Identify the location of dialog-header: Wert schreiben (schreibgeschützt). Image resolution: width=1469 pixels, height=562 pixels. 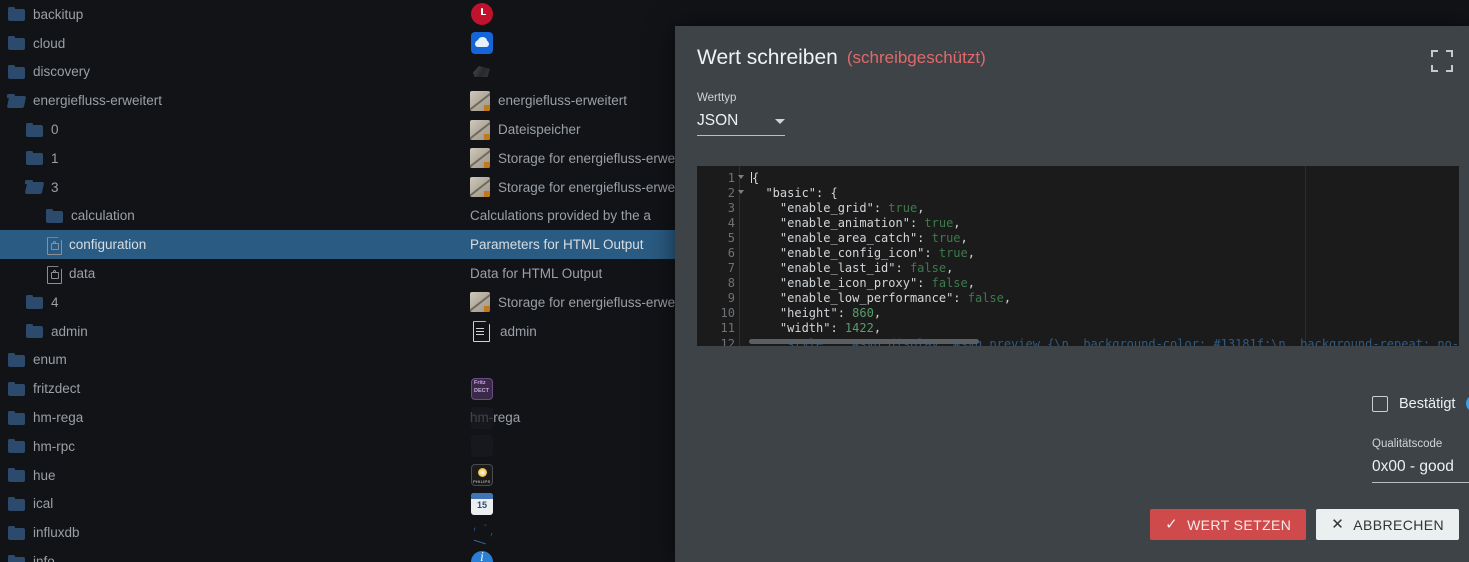
(1072, 49).